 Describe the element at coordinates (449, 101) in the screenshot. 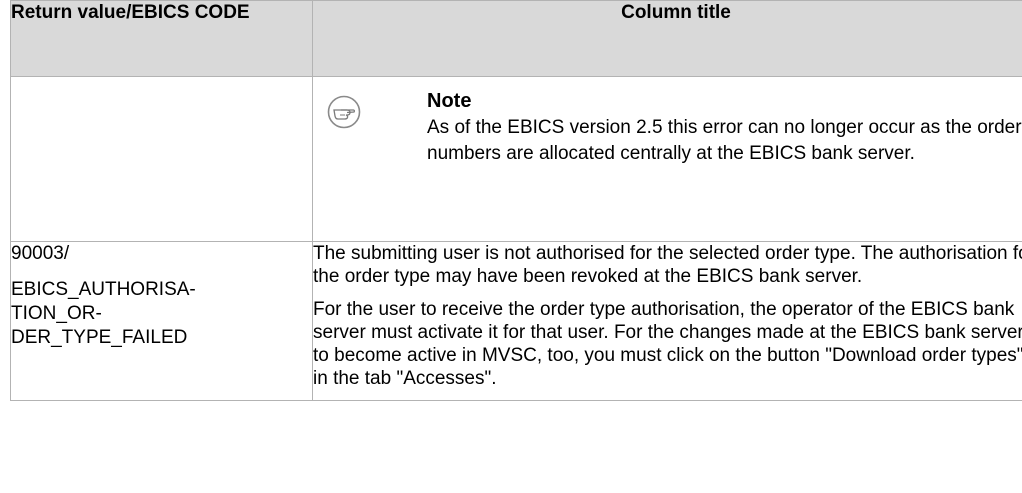

I see `note-title: Note` at that location.